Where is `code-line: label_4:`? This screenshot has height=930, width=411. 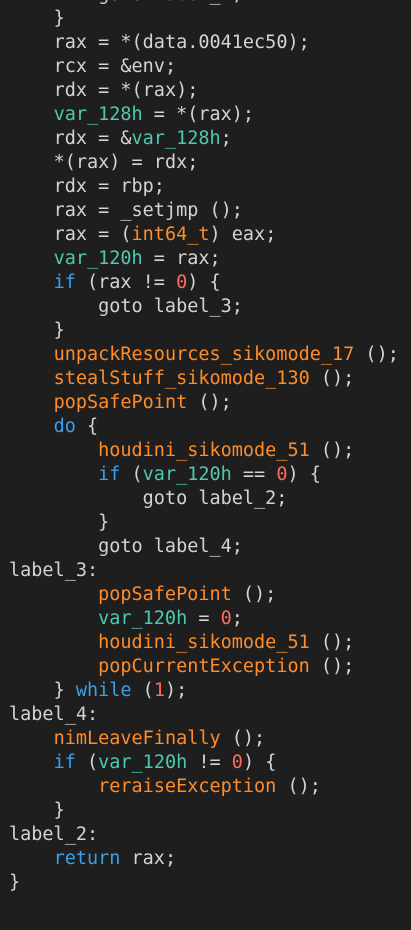 code-line: label_4: is located at coordinates (204, 715).